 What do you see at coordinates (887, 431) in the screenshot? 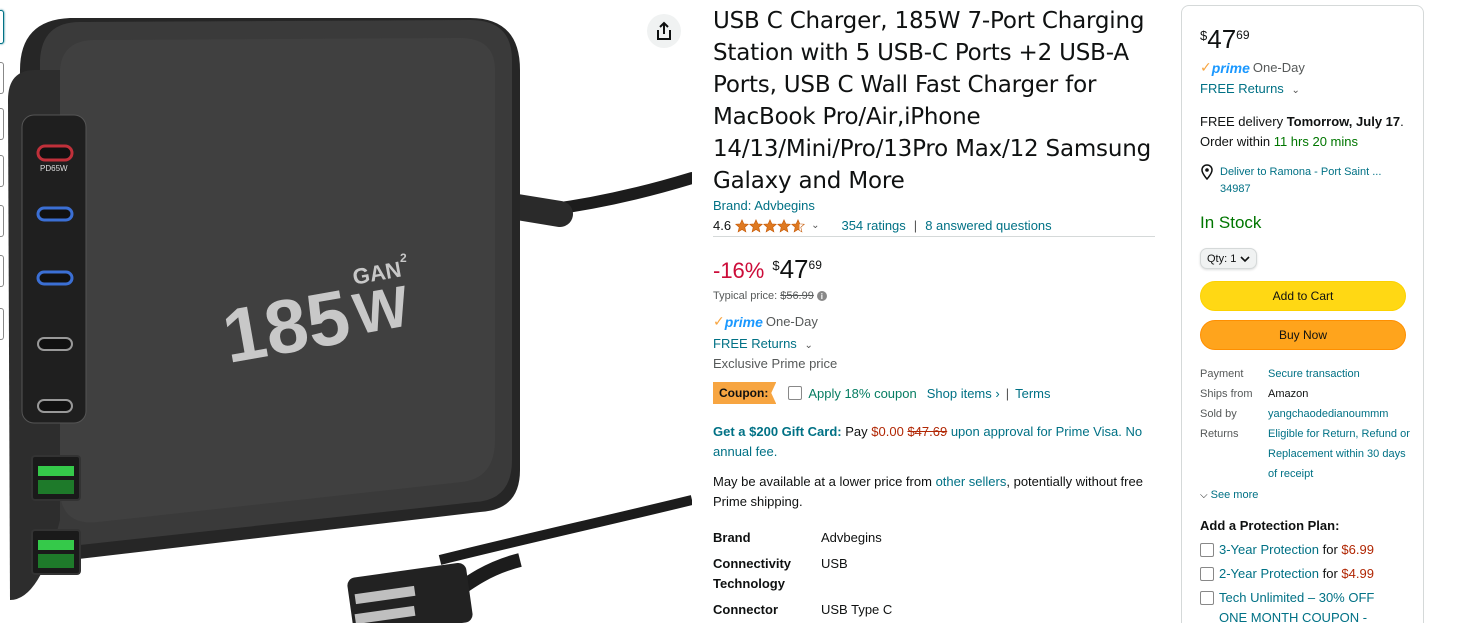
I see `gift-card-amount: $0.00` at bounding box center [887, 431].